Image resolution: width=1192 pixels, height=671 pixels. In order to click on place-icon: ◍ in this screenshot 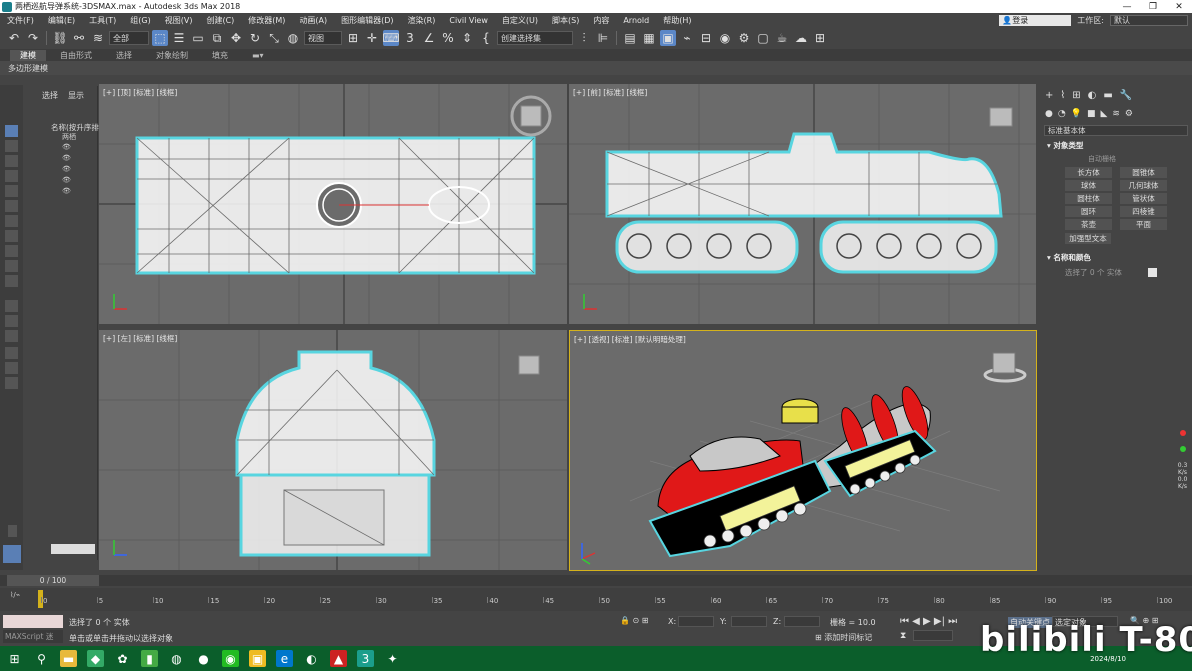, I will do `click(293, 38)`.